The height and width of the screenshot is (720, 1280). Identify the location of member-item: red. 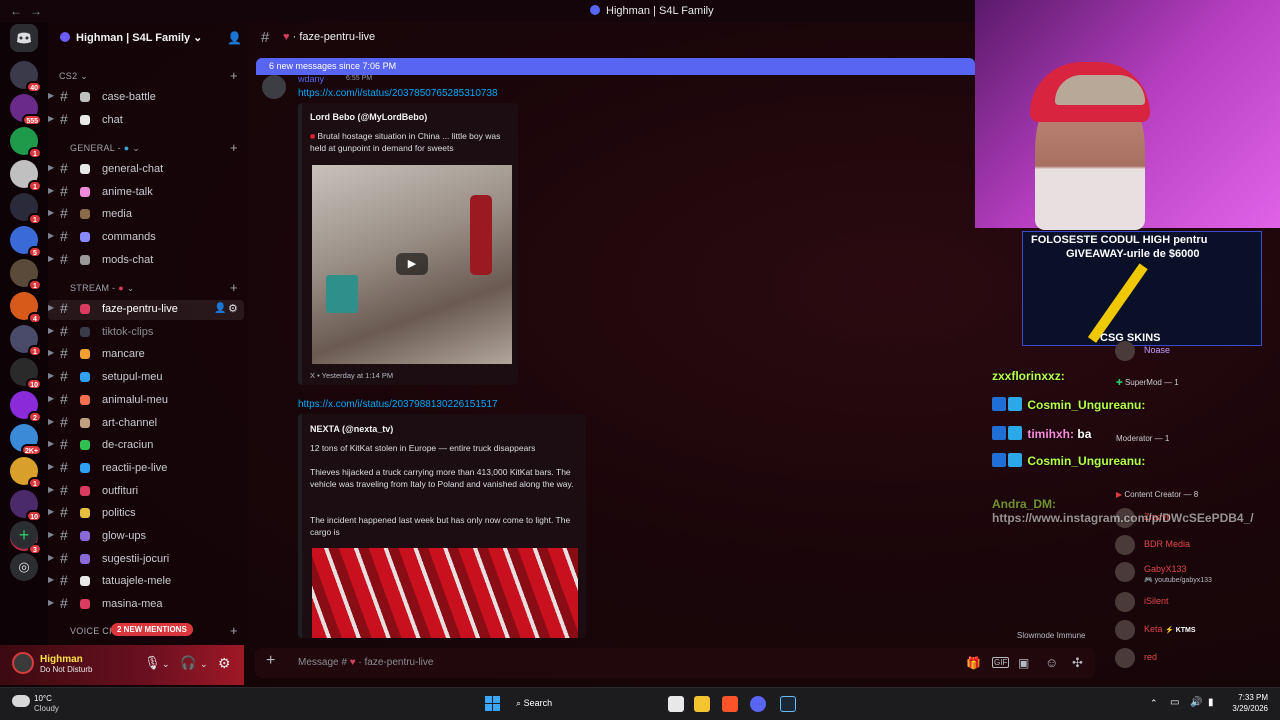
(1195, 658).